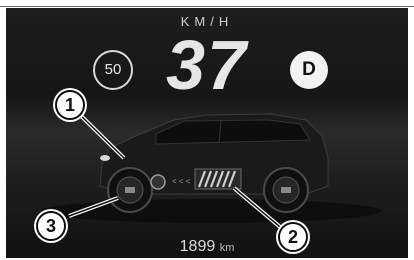  I want to click on front-motor-icon, so click(158, 182).